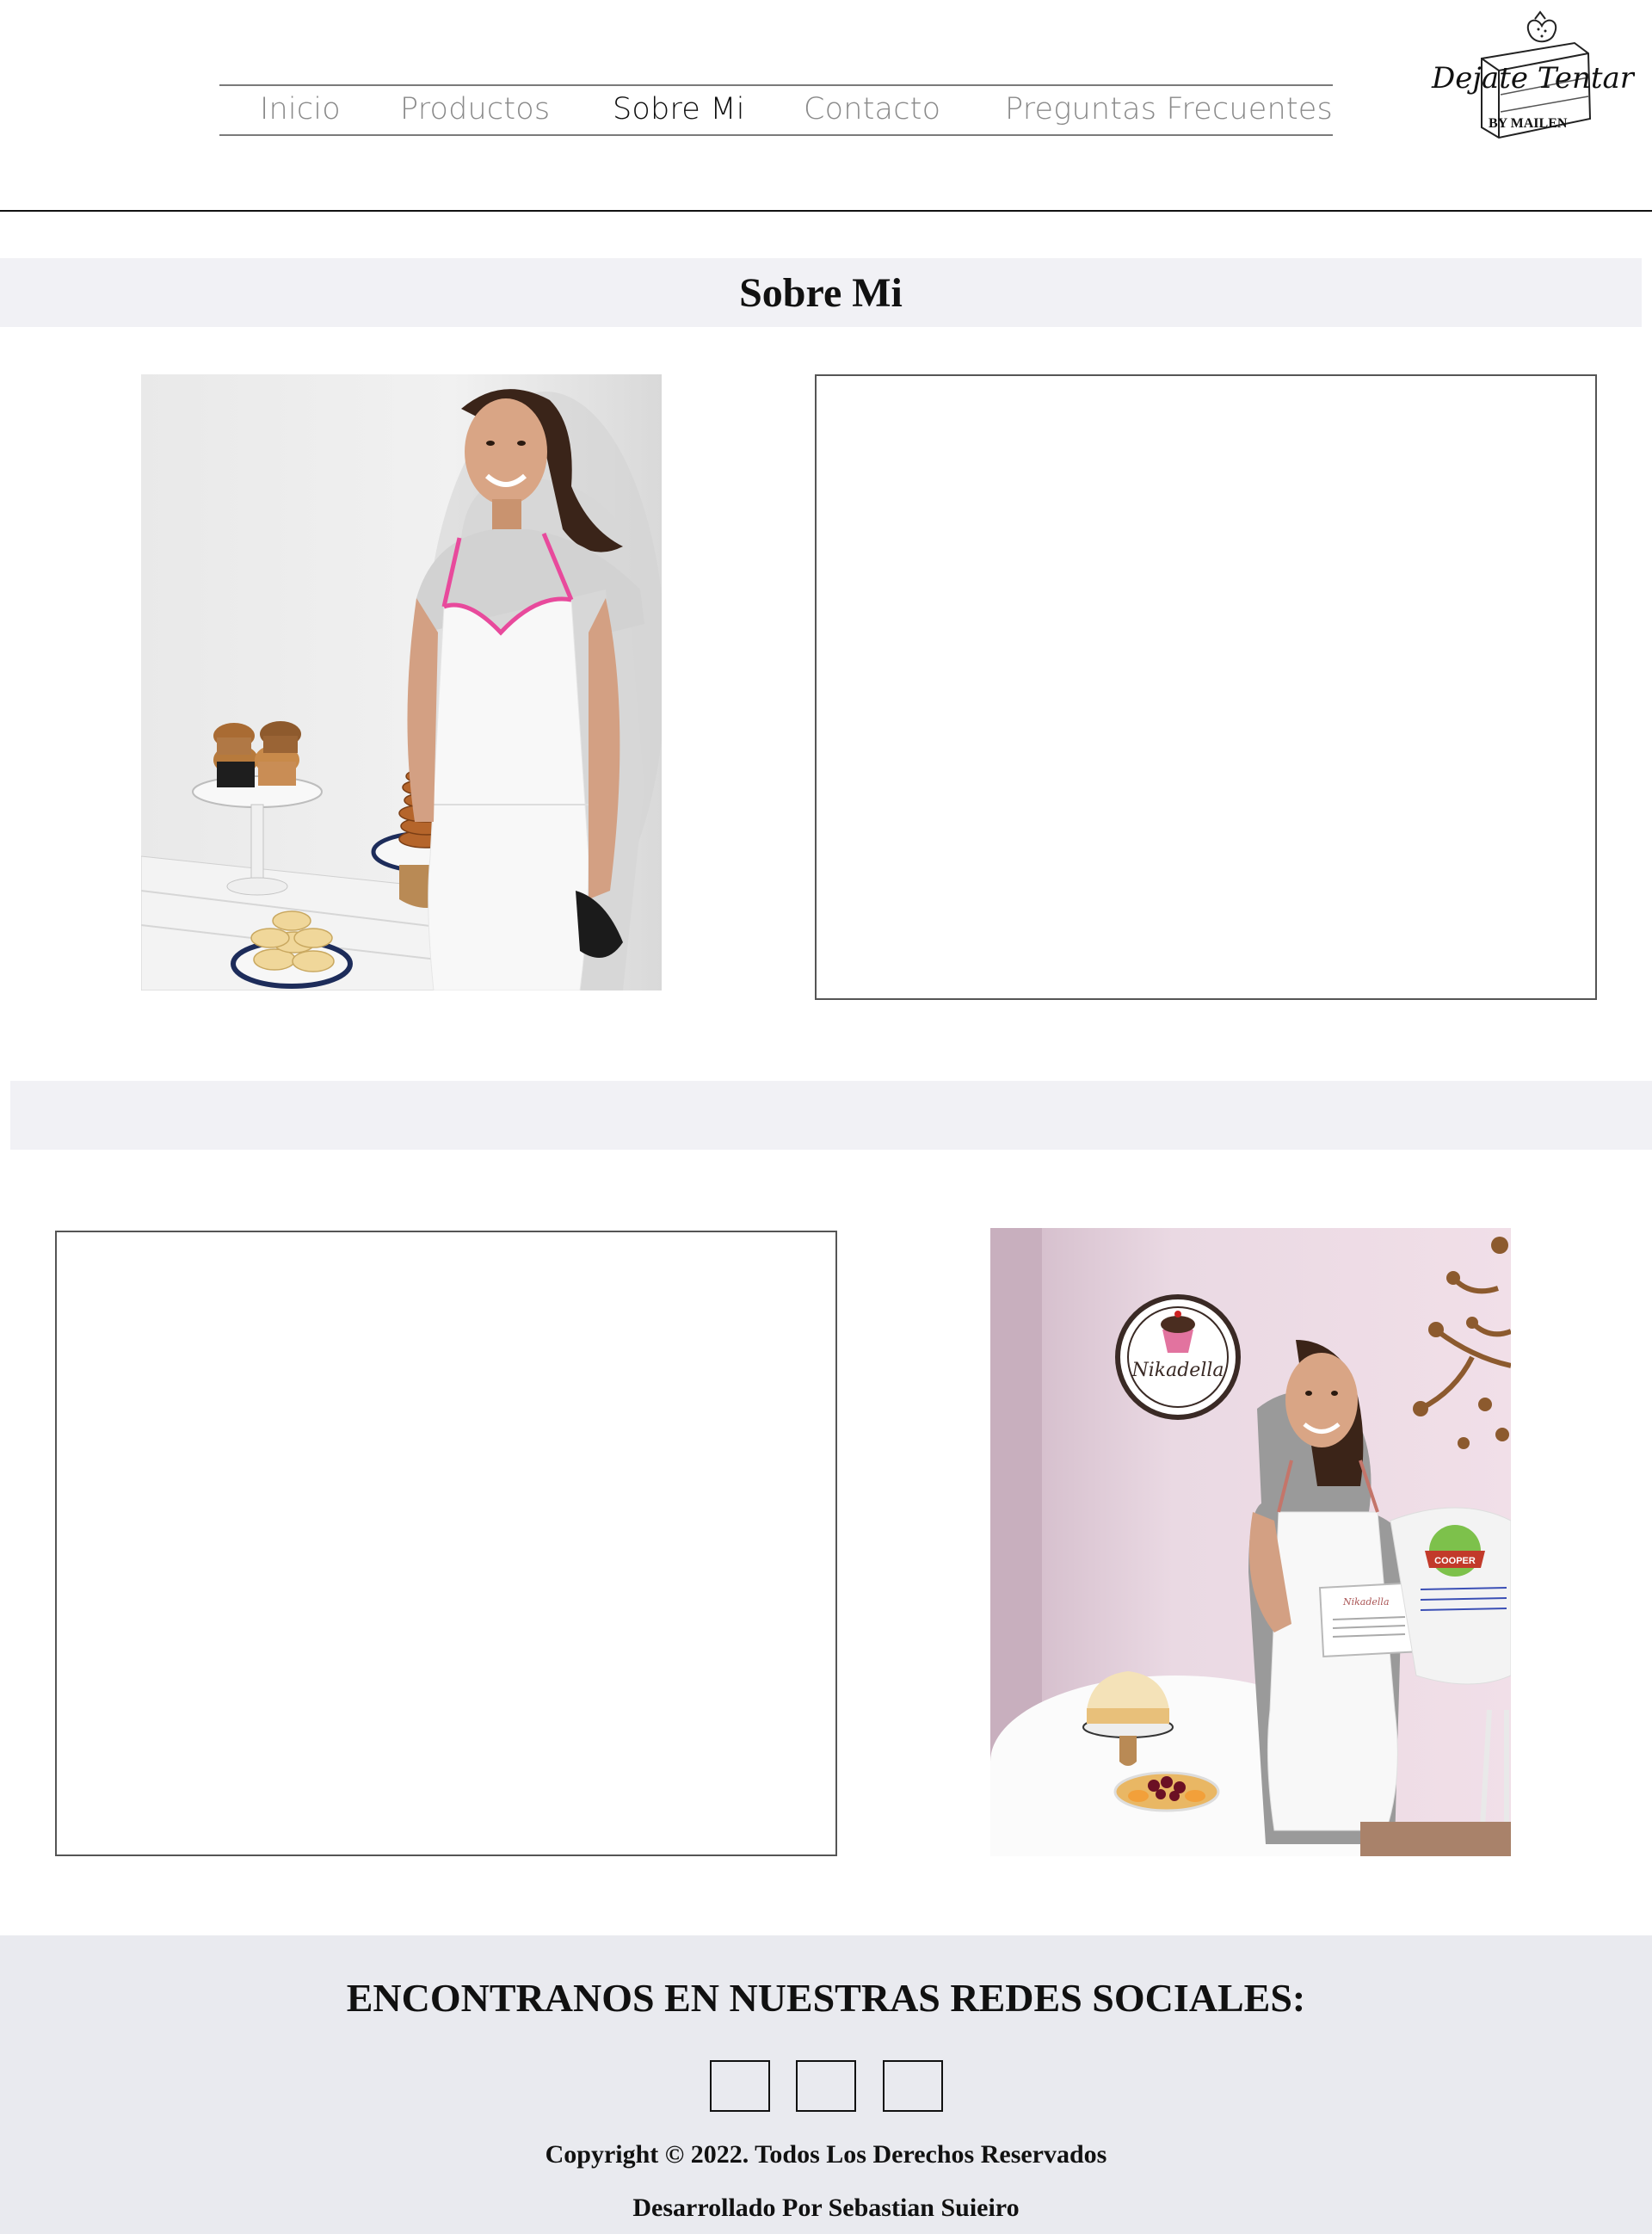 This screenshot has height=2234, width=1652. I want to click on photo-baker-with-certificate-icon: Nikadella Nikadella COOPER, so click(1250, 1542).